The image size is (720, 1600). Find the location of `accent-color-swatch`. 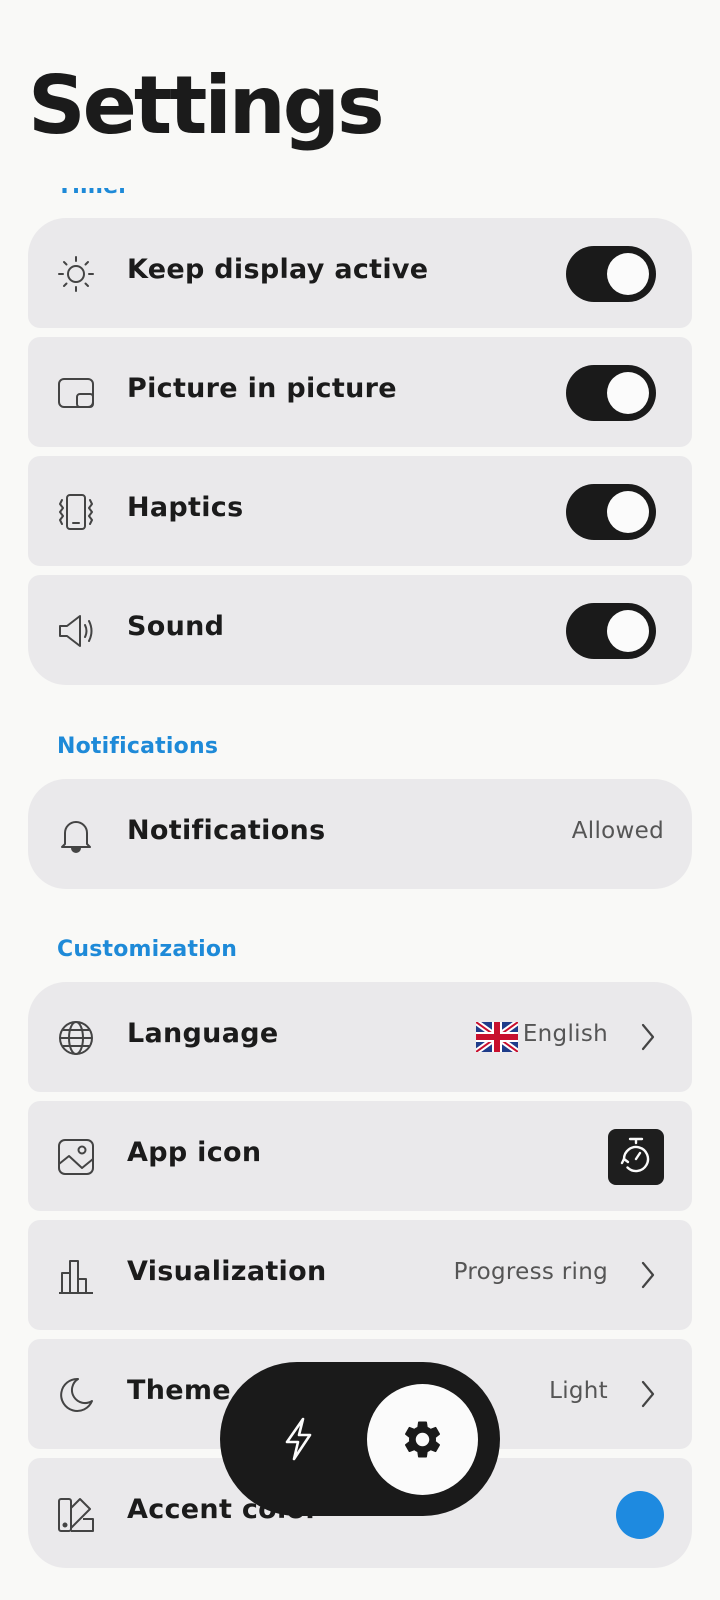

accent-color-swatch is located at coordinates (640, 1515).